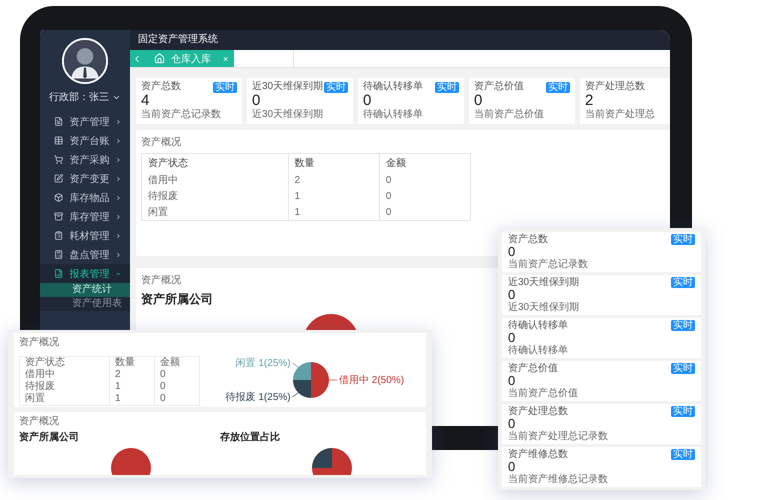 The image size is (760, 500). Describe the element at coordinates (85, 273) in the screenshot. I see `menu-item: 报表管理` at that location.